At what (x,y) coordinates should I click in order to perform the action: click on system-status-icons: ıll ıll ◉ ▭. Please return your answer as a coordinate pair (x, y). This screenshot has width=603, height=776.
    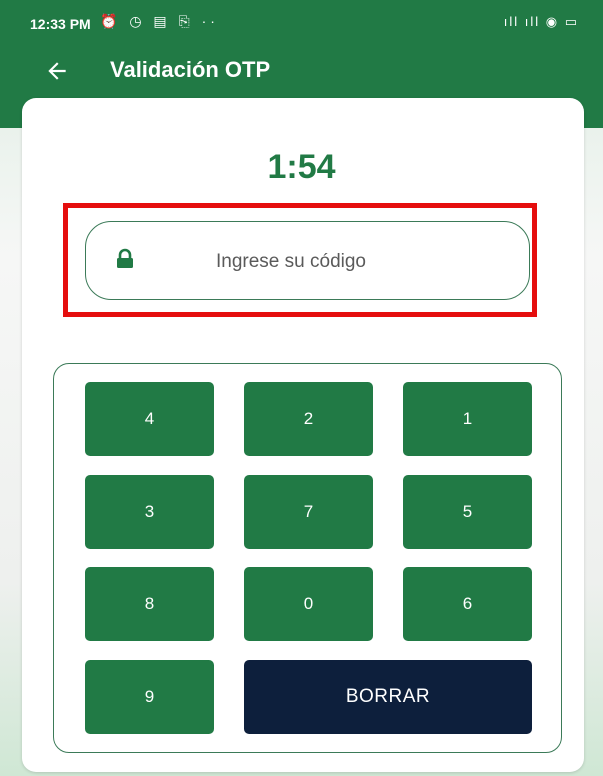
    Looking at the image, I should click on (541, 21).